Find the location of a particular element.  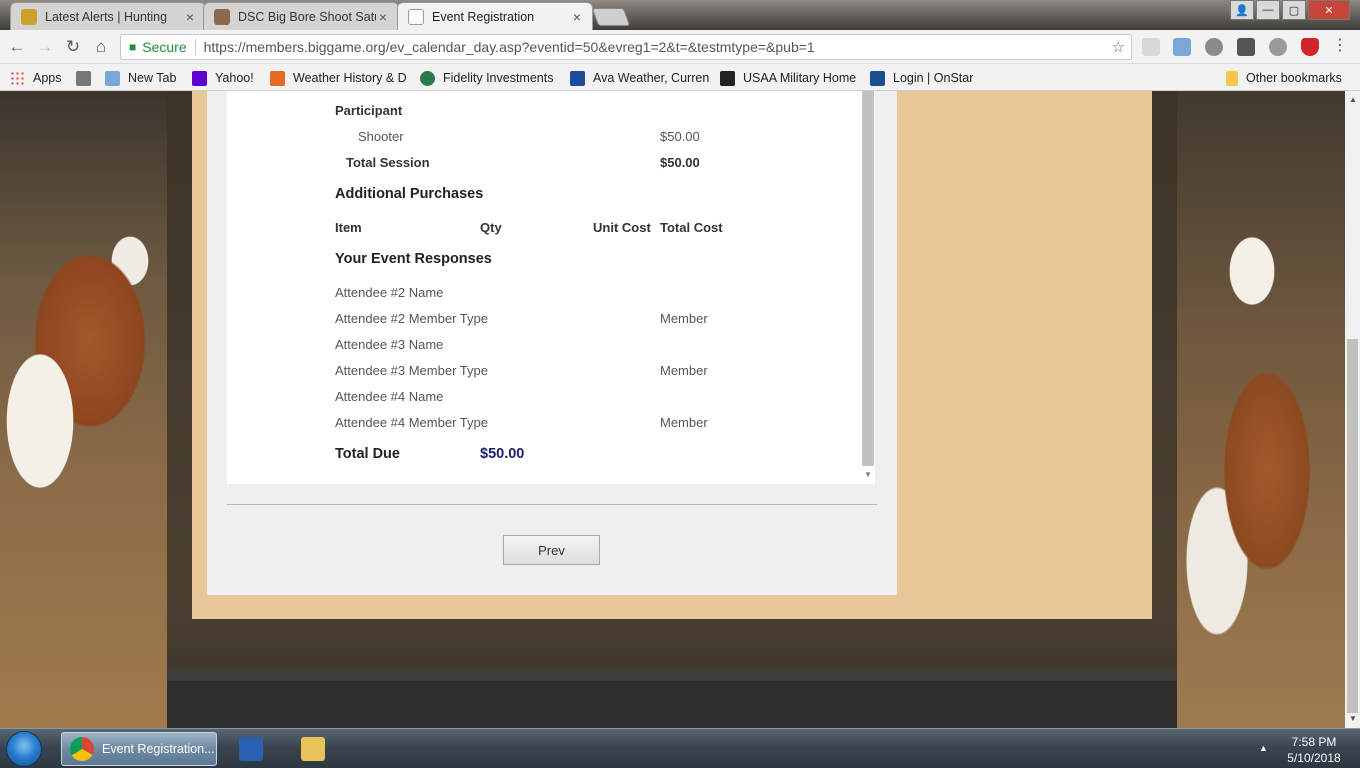

clock-date: 5/10/2018 is located at coordinates (1314, 758).